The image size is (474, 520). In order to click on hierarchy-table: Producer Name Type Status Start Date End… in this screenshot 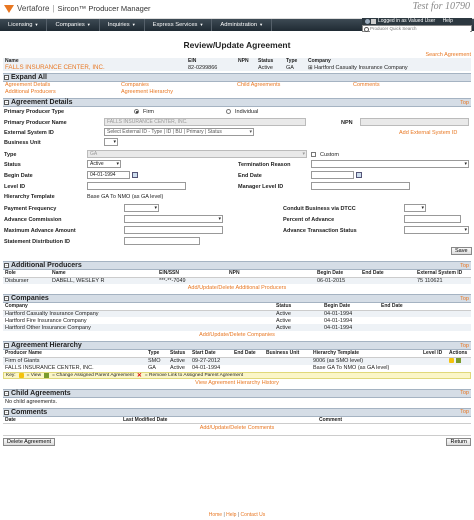, I will do `click(237, 361)`.